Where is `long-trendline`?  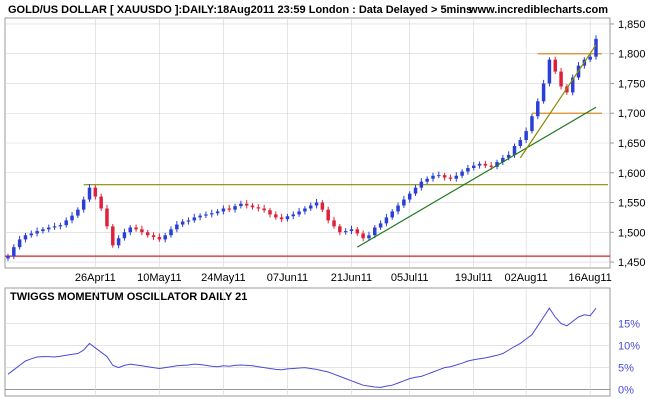
long-trendline is located at coordinates (477, 177).